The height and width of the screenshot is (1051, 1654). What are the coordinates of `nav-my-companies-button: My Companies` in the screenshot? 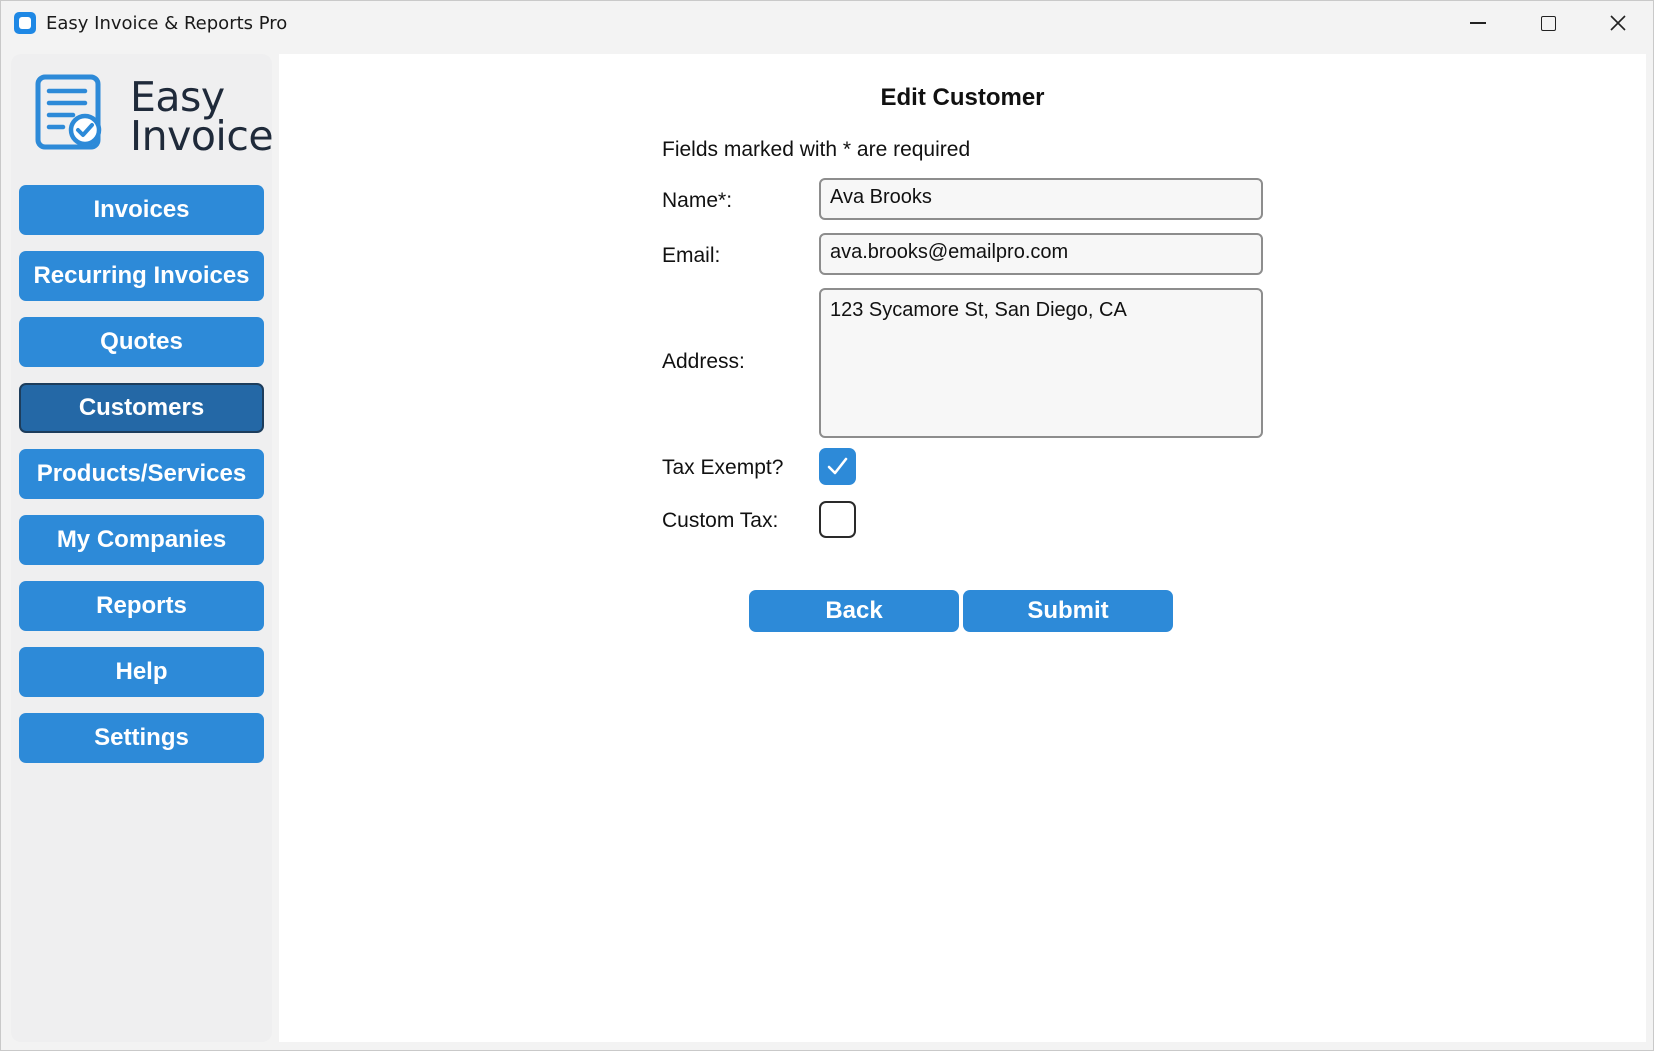 It's located at (141, 540).